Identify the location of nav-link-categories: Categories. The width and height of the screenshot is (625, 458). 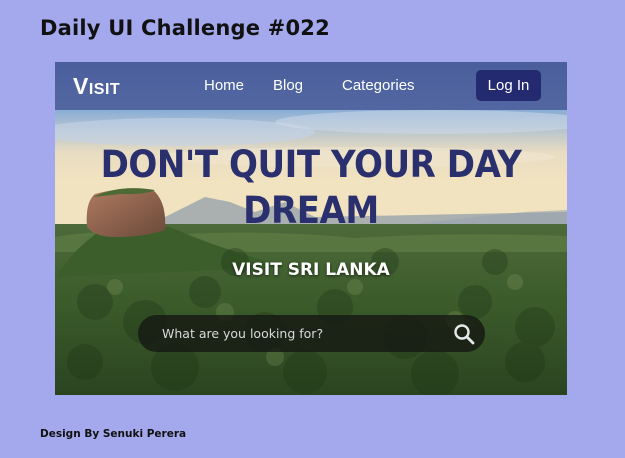
(378, 85).